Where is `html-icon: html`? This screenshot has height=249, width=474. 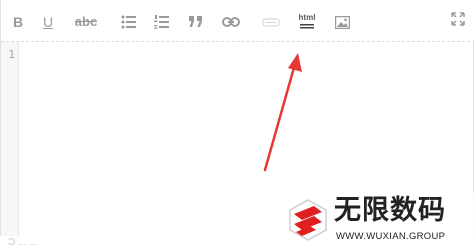 html-icon: html is located at coordinates (307, 17).